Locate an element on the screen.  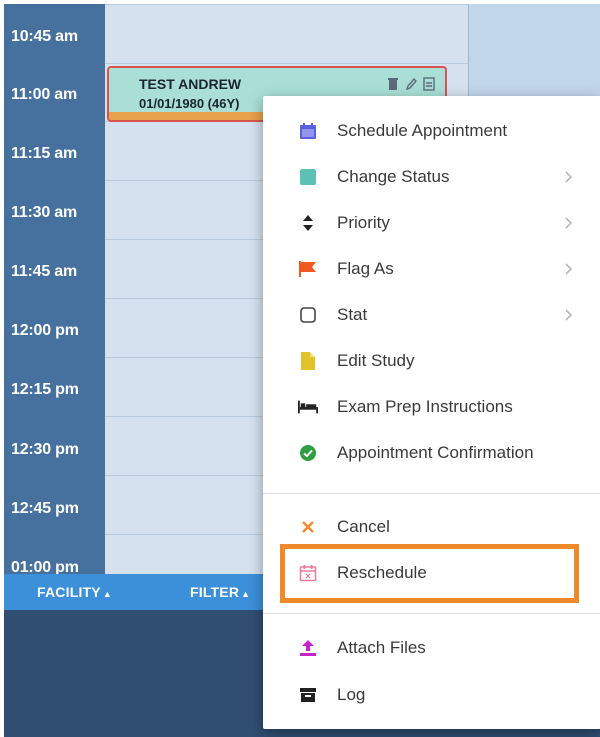
trash-icon is located at coordinates (393, 84).